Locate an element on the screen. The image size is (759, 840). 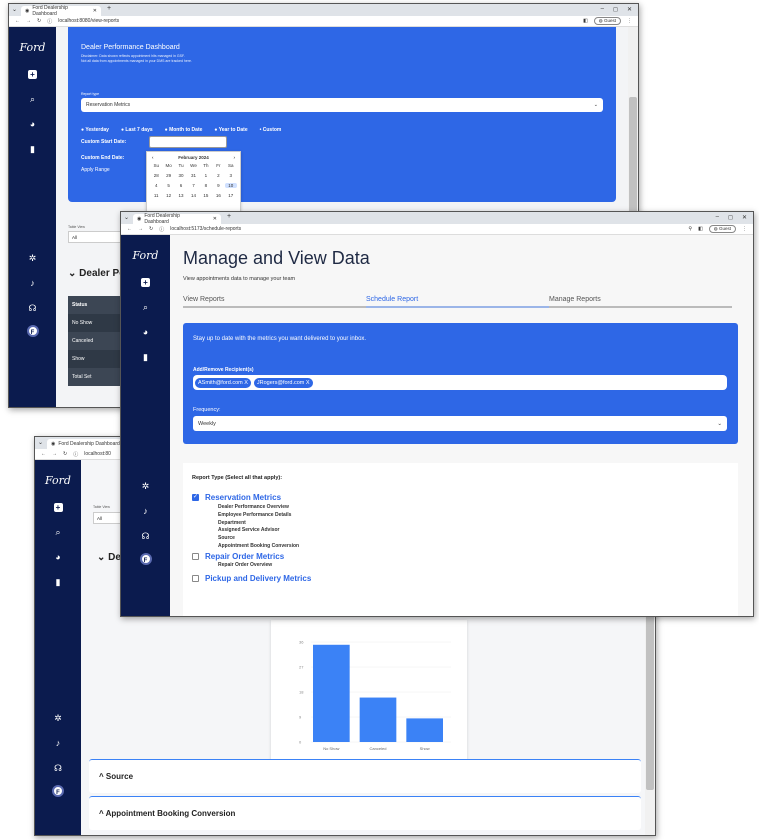
url-text: localhost:5173/schedule-reports is located at coordinates (205, 229).